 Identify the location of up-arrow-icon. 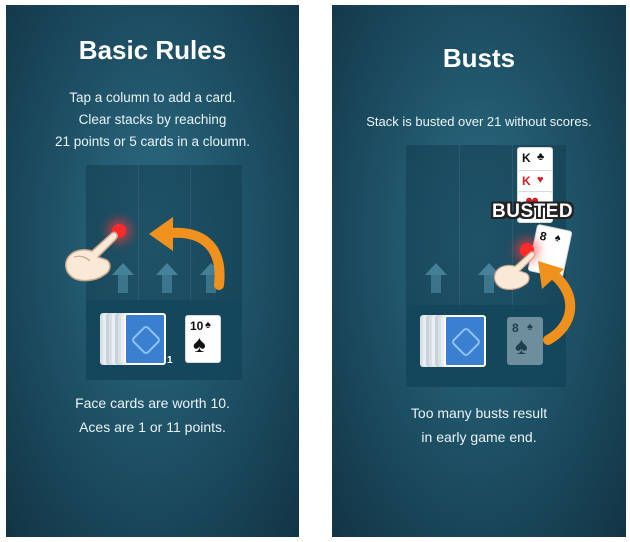
(436, 278).